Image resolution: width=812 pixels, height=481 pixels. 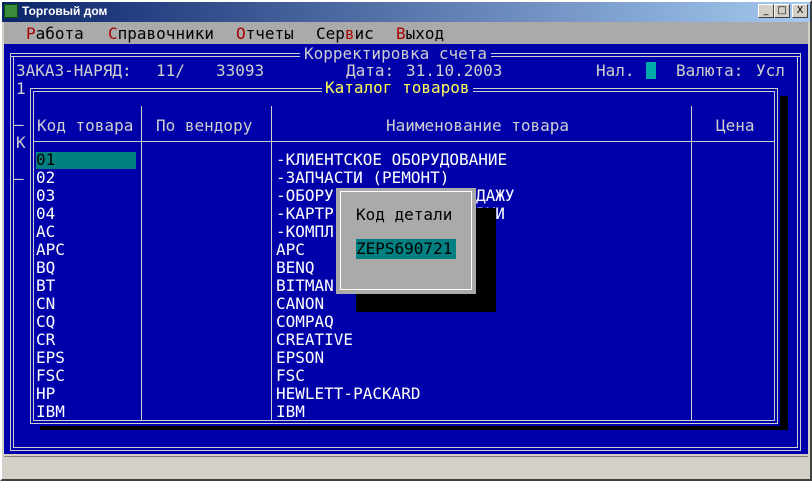 I want to click on row-name: FSC, so click(x=290, y=376).